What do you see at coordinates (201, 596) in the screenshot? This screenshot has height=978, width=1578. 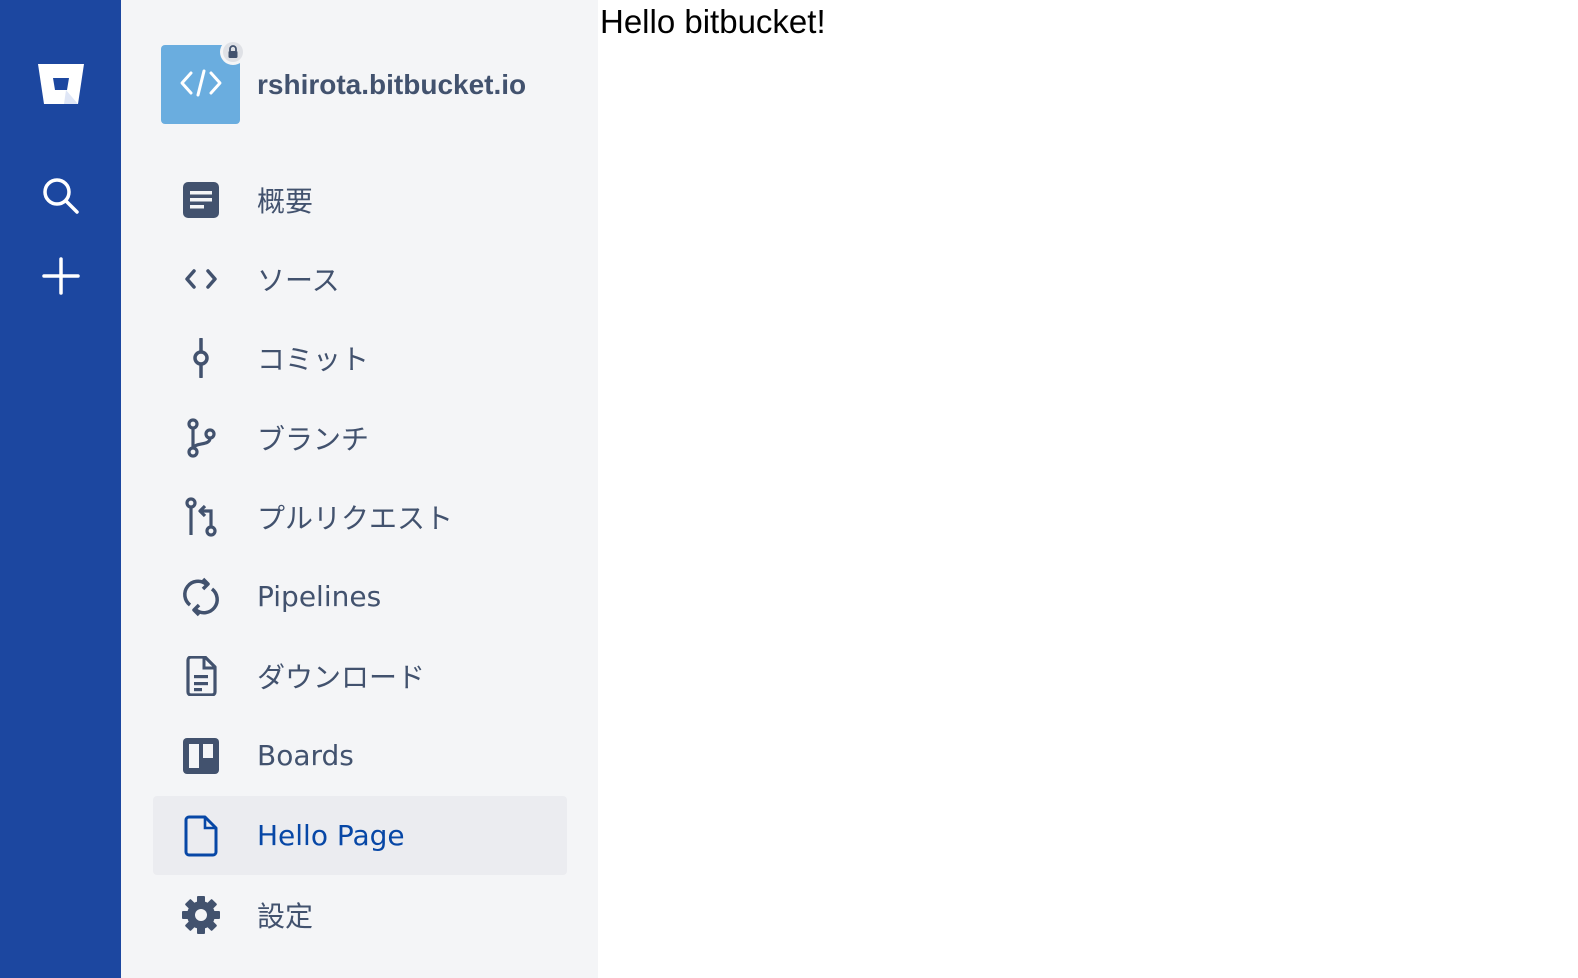 I see `pipelines-icon` at bounding box center [201, 596].